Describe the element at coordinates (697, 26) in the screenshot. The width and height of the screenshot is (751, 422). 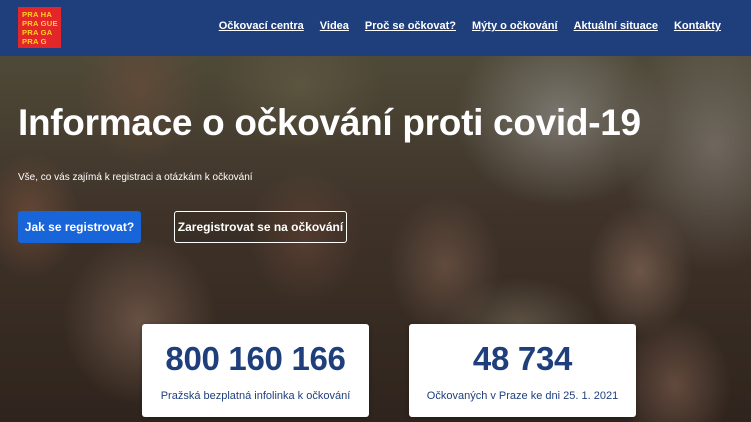
I see `nav-link-contacts: Kontakty` at that location.